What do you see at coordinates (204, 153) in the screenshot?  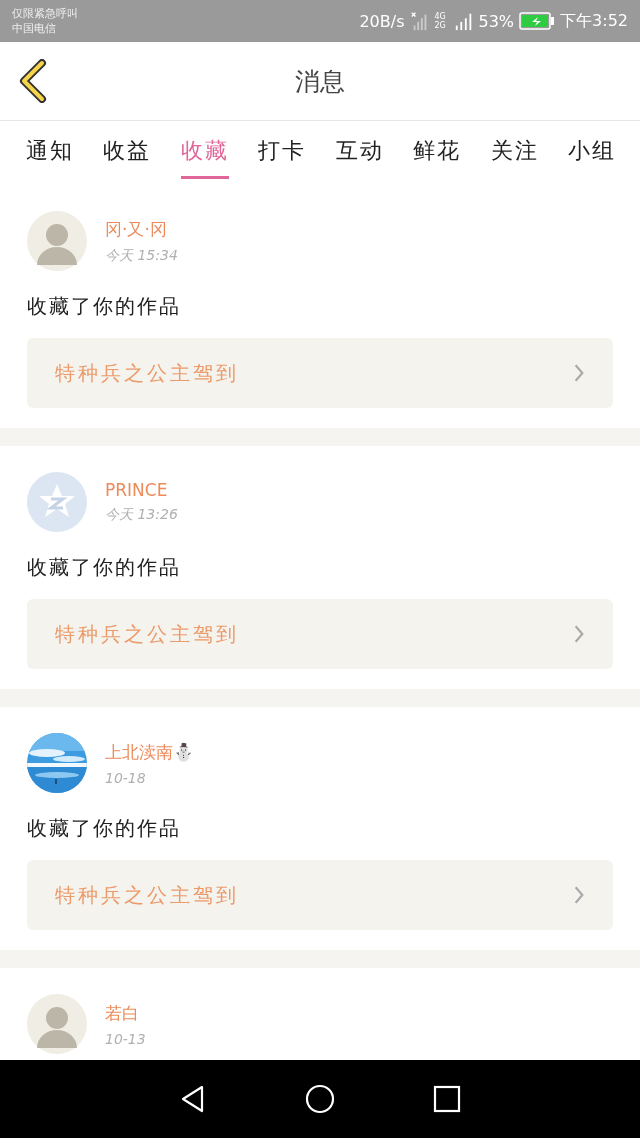 I see `tab: 收藏` at bounding box center [204, 153].